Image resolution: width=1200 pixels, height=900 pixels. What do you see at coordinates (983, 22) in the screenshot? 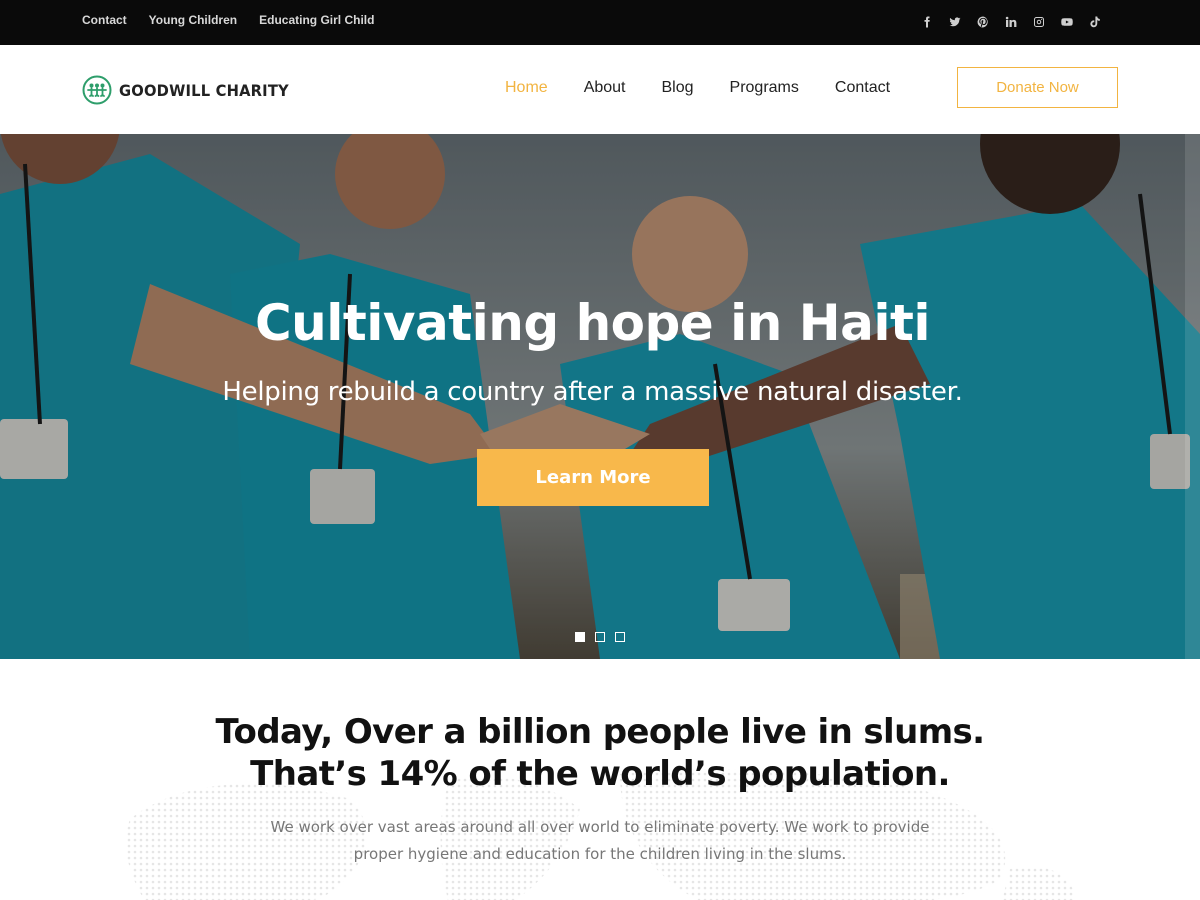
I see `pinterest-icon` at bounding box center [983, 22].